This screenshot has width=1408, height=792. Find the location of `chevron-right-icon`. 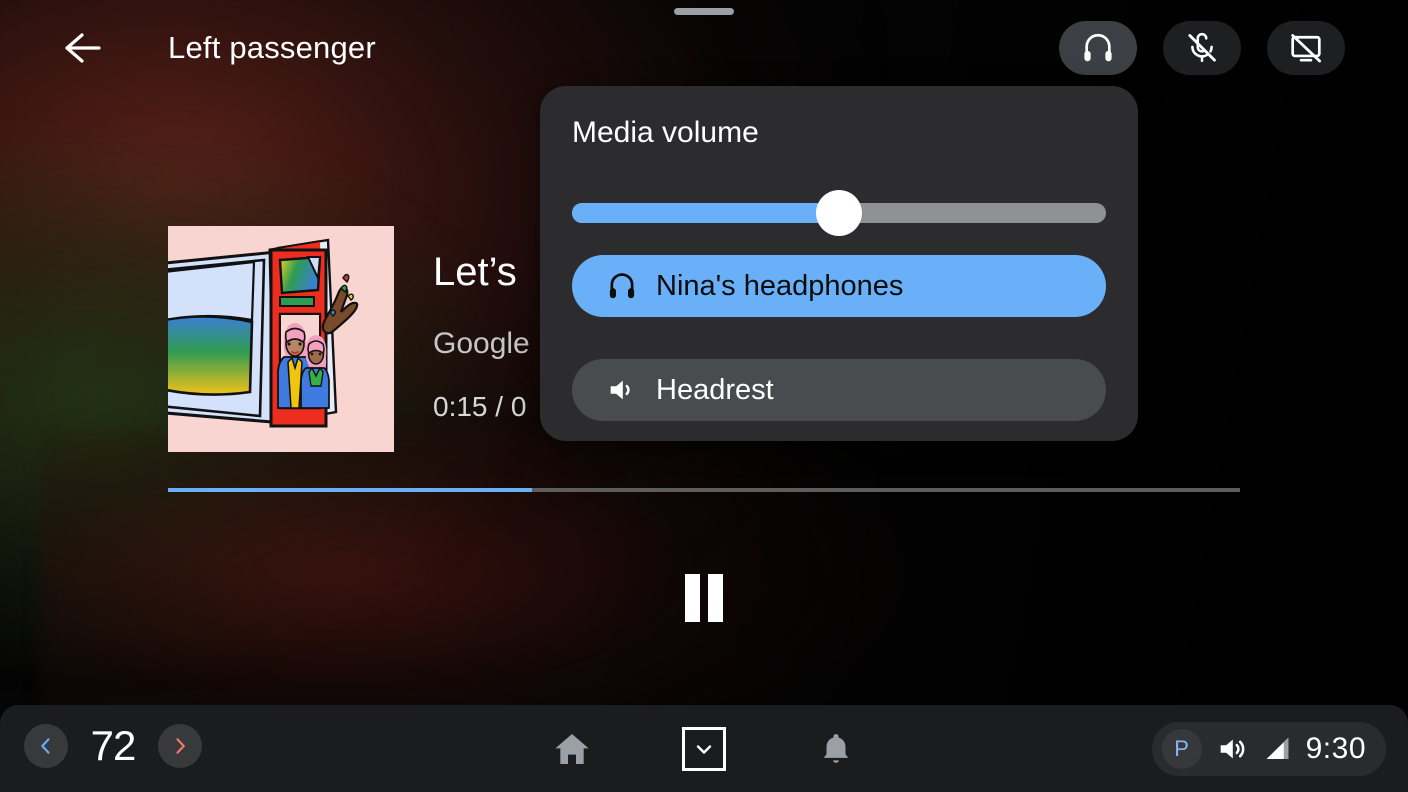

chevron-right-icon is located at coordinates (180, 746).